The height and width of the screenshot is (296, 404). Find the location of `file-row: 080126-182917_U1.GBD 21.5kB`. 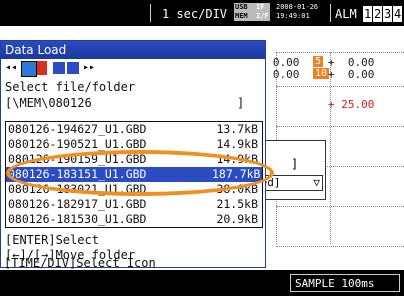

file-row: 080126-182917_U1.GBD 21.5kB is located at coordinates (134, 204).